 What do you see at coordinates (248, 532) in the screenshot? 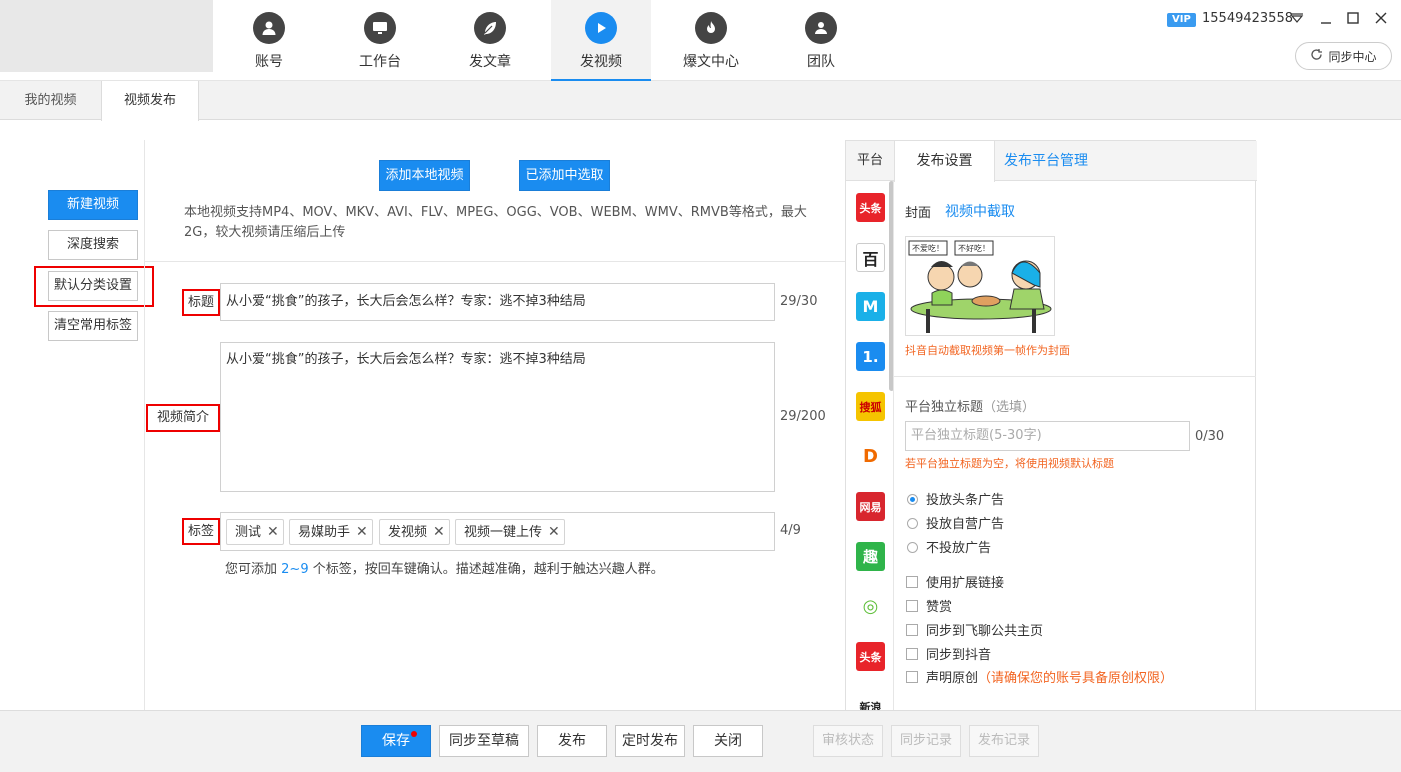
I see `tag-text: 测试` at bounding box center [248, 532].